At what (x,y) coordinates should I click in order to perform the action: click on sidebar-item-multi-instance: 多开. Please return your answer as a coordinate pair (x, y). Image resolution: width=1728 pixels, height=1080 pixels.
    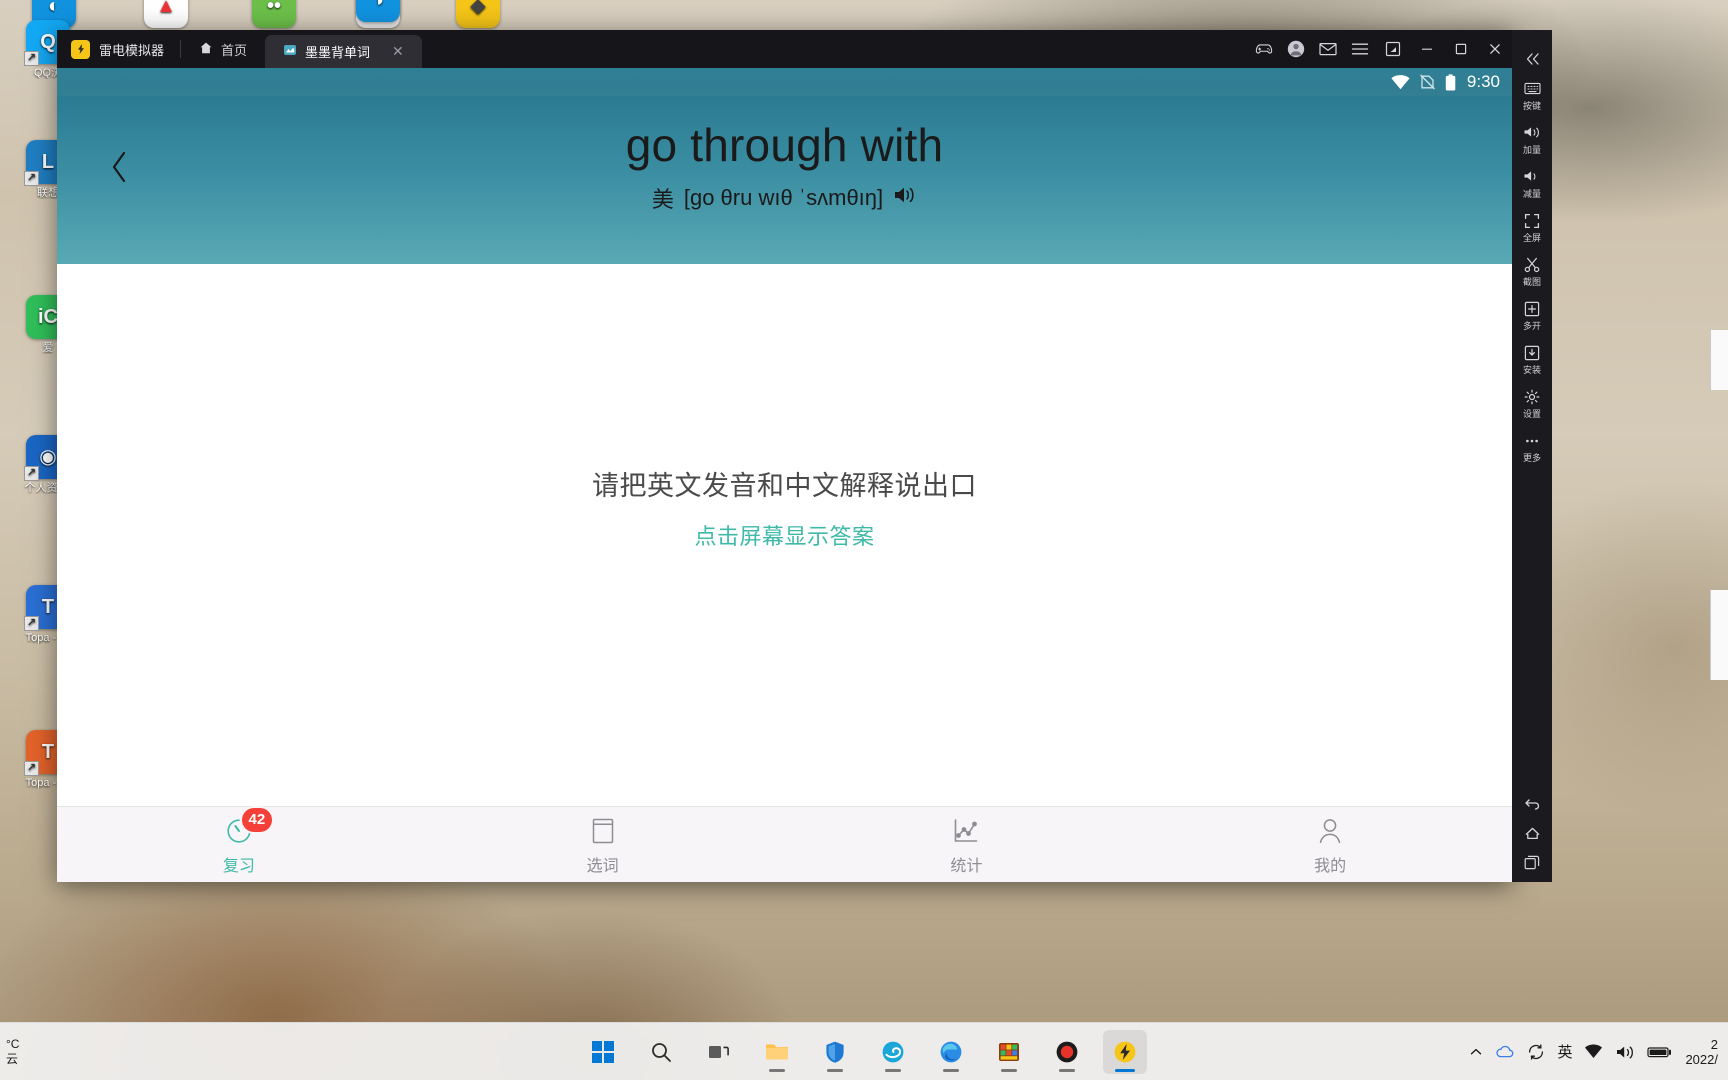
    Looking at the image, I should click on (1532, 315).